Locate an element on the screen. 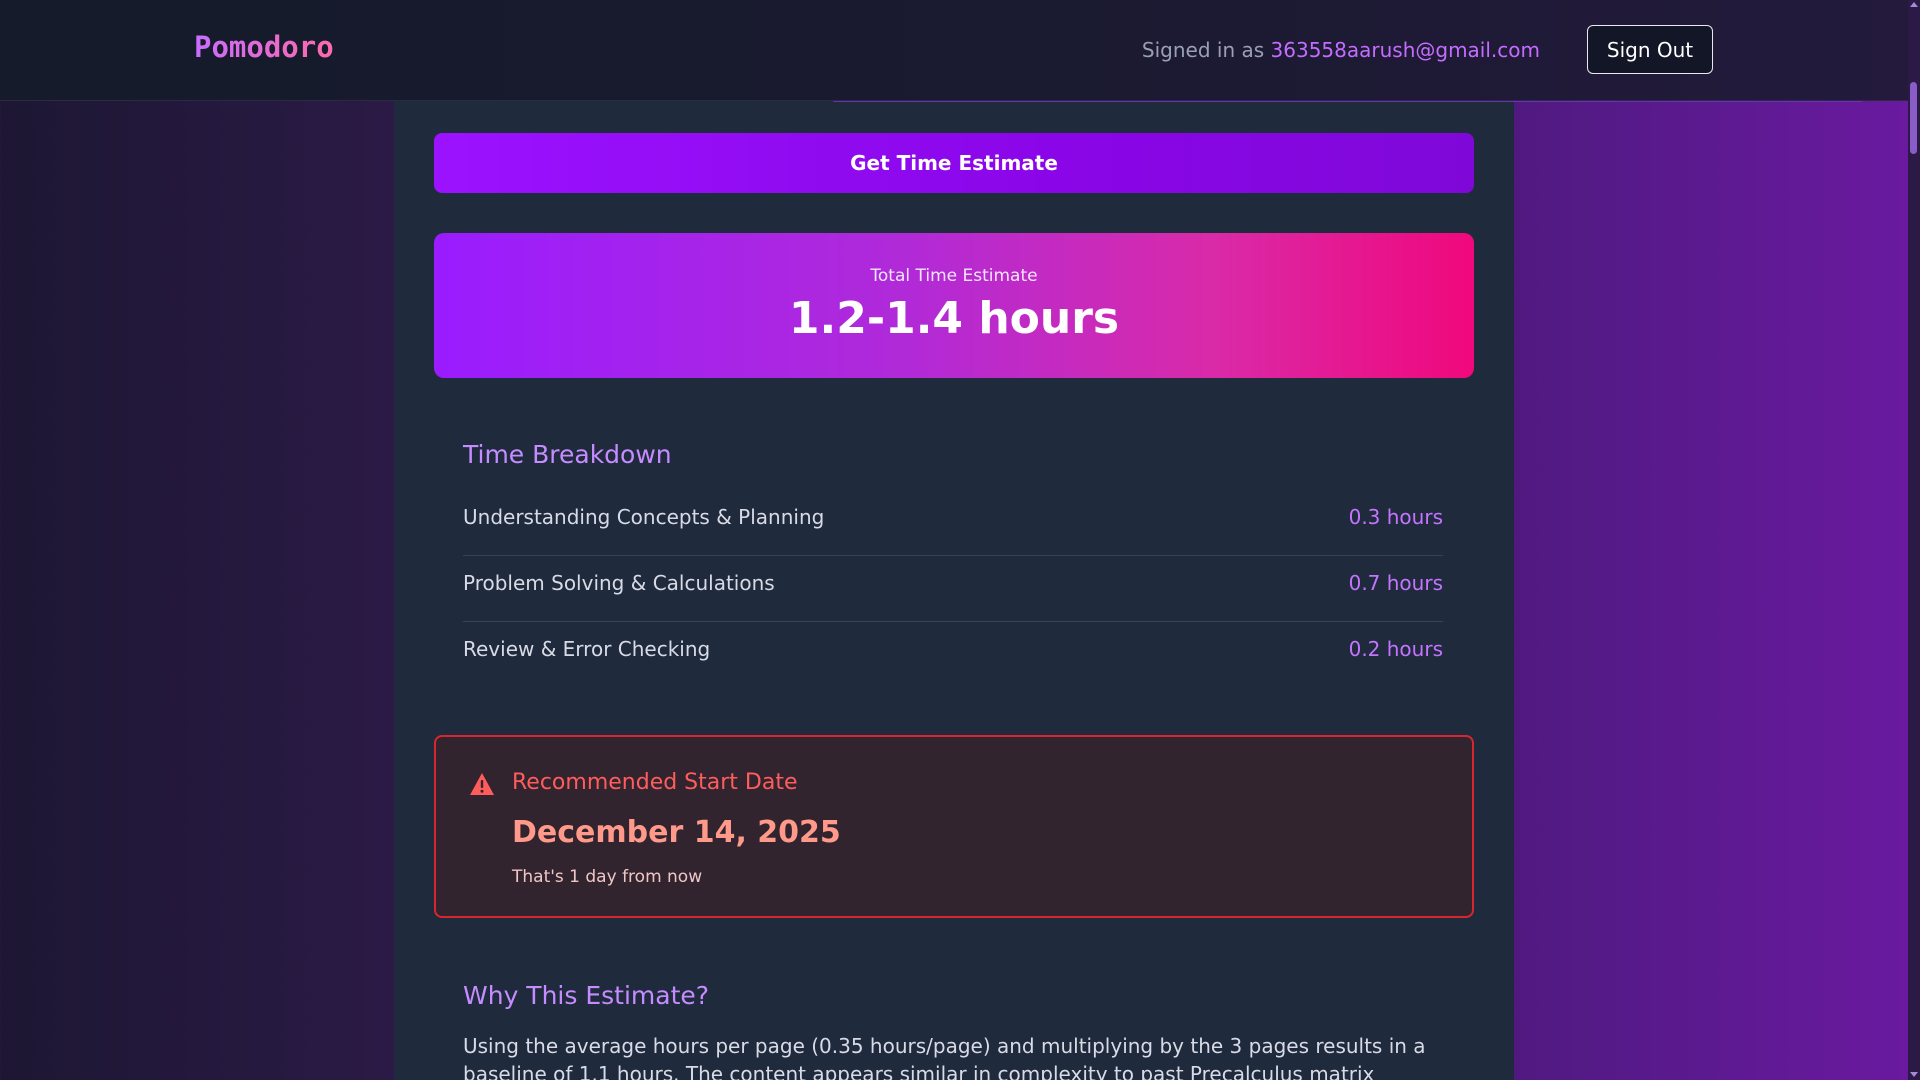 This screenshot has width=1920, height=1080. scroll-down-arrow-icon is located at coordinates (1914, 1074).